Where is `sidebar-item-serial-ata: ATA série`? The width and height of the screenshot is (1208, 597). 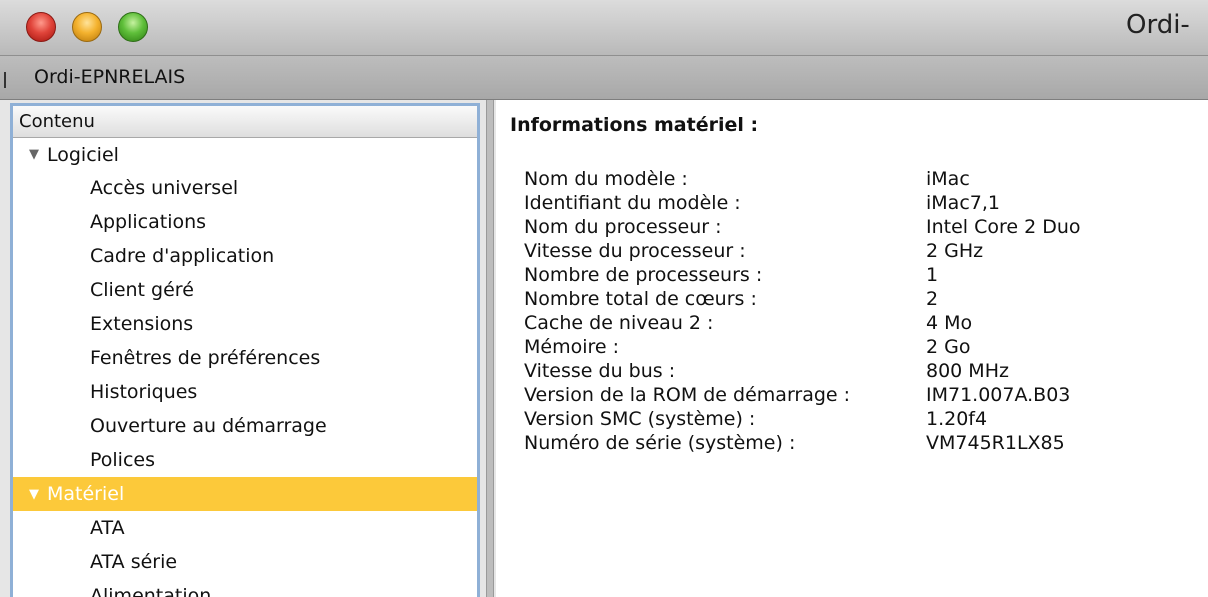 sidebar-item-serial-ata: ATA série is located at coordinates (245, 562).